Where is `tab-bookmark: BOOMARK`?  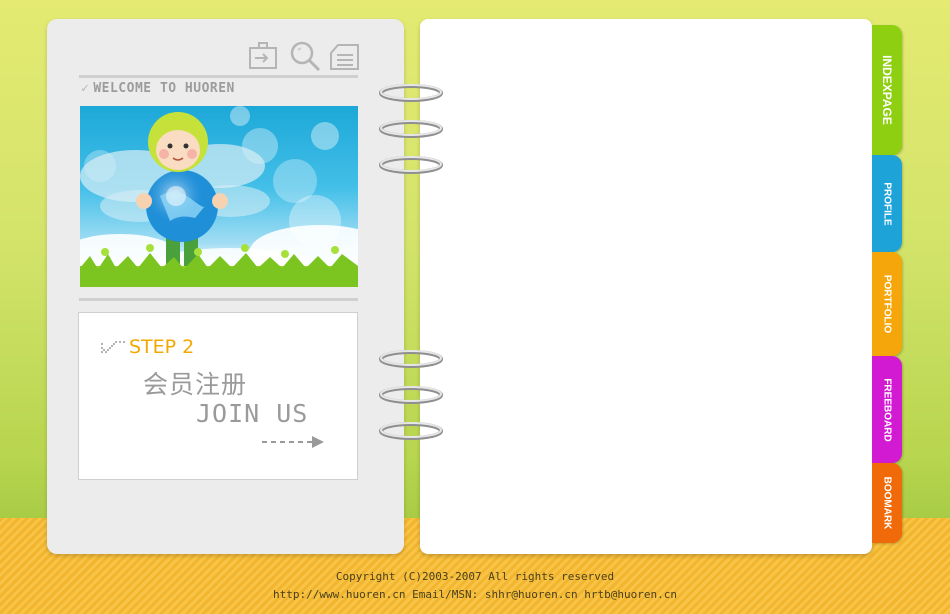 tab-bookmark: BOOMARK is located at coordinates (887, 503).